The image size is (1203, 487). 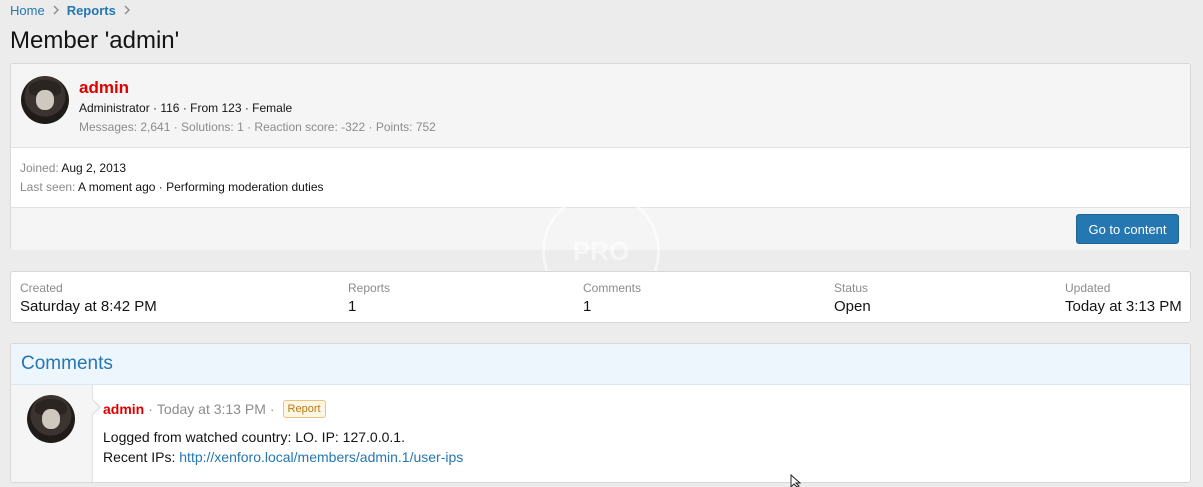 What do you see at coordinates (304, 409) in the screenshot?
I see `comment-report-badge: Report` at bounding box center [304, 409].